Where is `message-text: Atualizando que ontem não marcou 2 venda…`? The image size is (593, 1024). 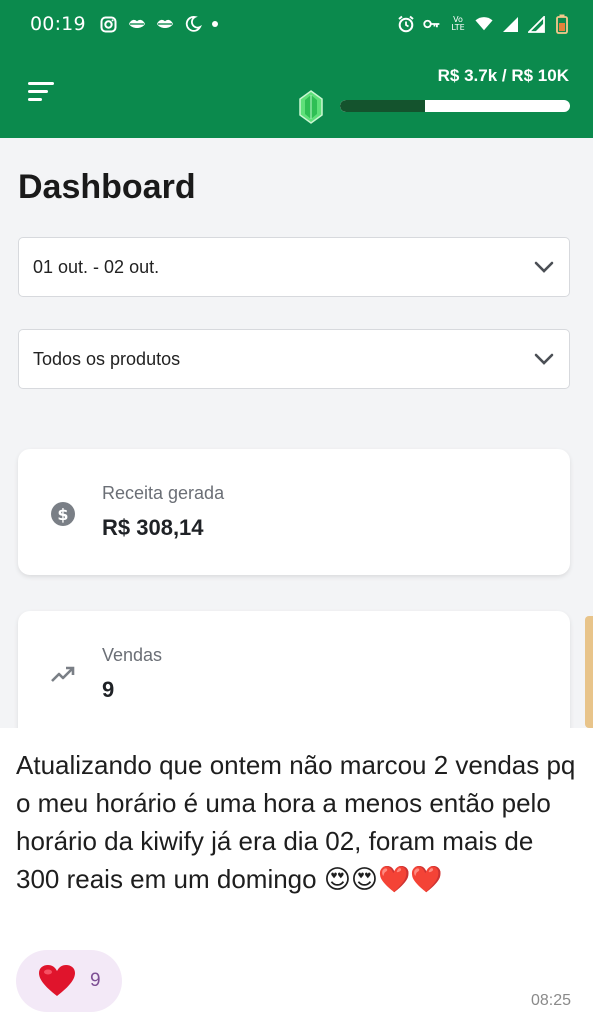 message-text: Atualizando que ontem não marcou 2 venda… is located at coordinates (296, 822).